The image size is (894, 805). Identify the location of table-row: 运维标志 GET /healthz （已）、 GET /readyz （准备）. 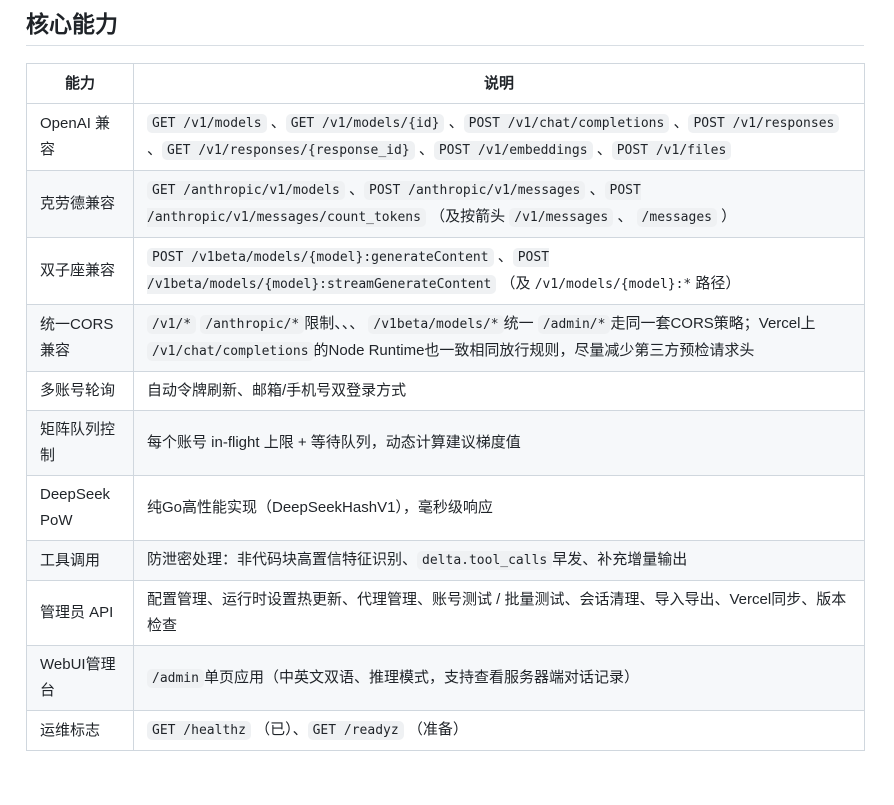
(445, 730).